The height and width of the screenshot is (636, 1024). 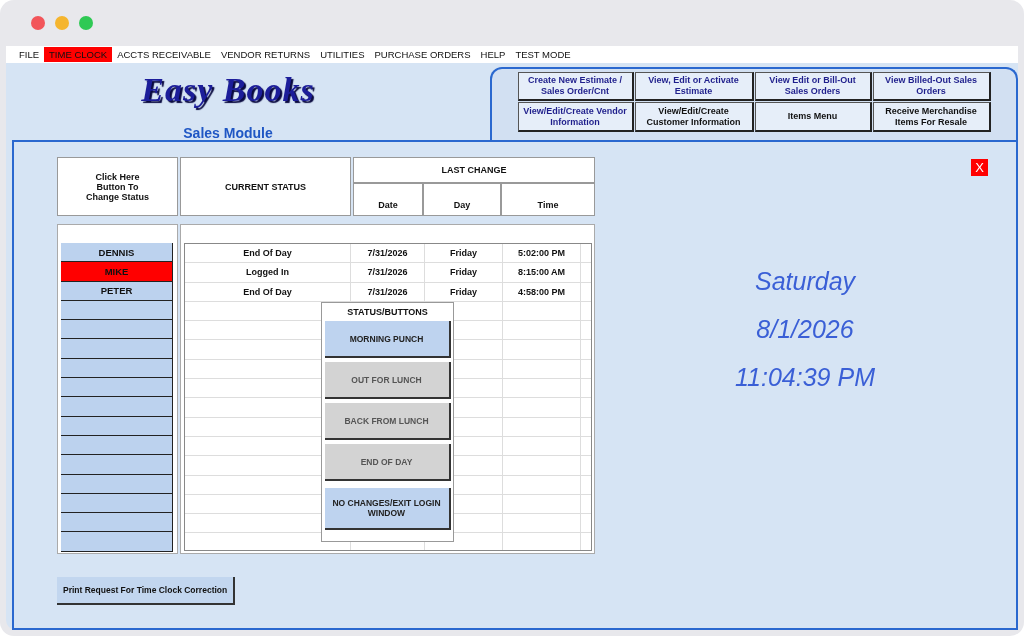 What do you see at coordinates (146, 591) in the screenshot?
I see `print-button: Print Request For Time Clock Correction` at bounding box center [146, 591].